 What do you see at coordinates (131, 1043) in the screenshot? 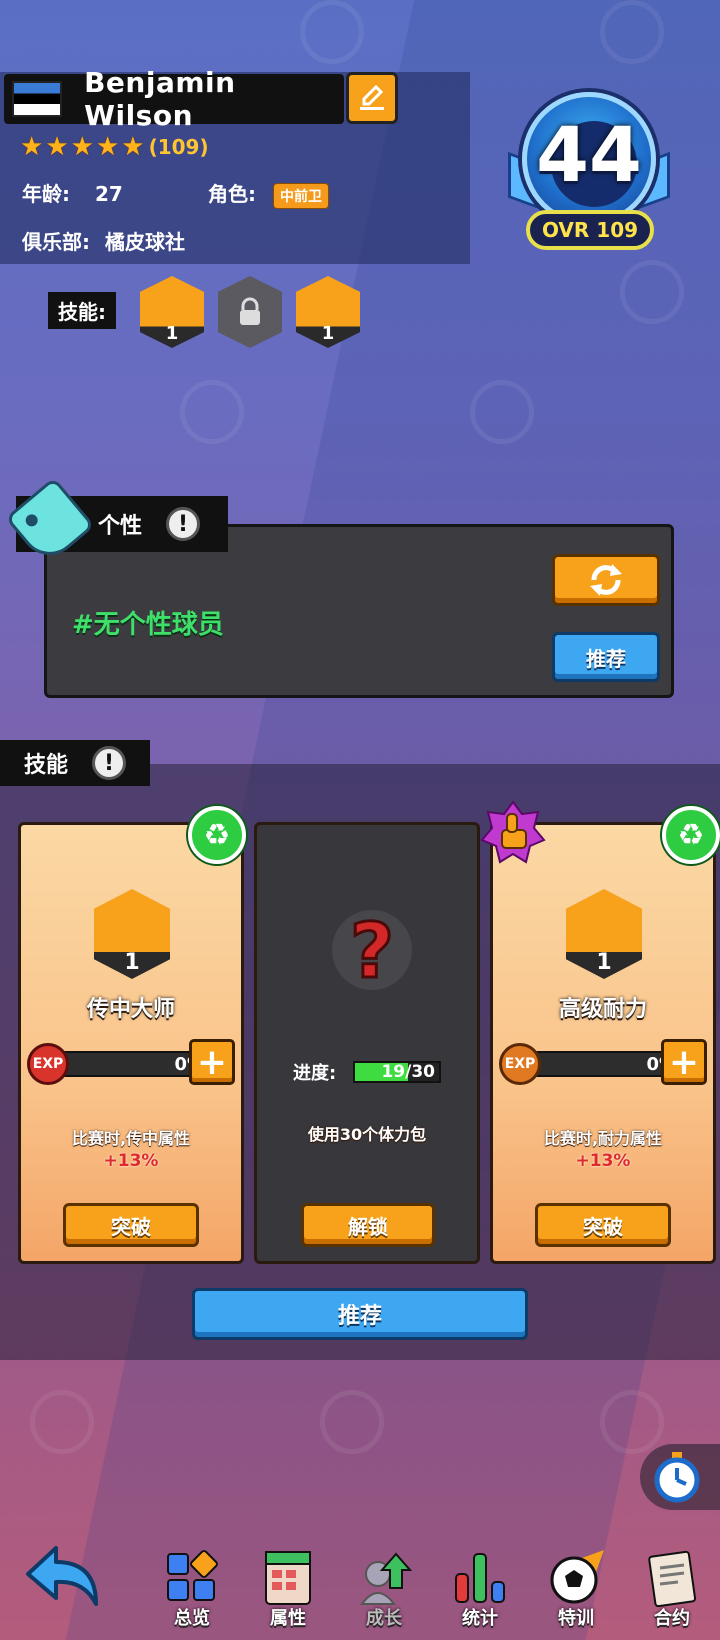
I see `skill-card-cross-master: 1 传中大师 0% EXP + 比赛时,传中属性 +13% 突破` at bounding box center [131, 1043].